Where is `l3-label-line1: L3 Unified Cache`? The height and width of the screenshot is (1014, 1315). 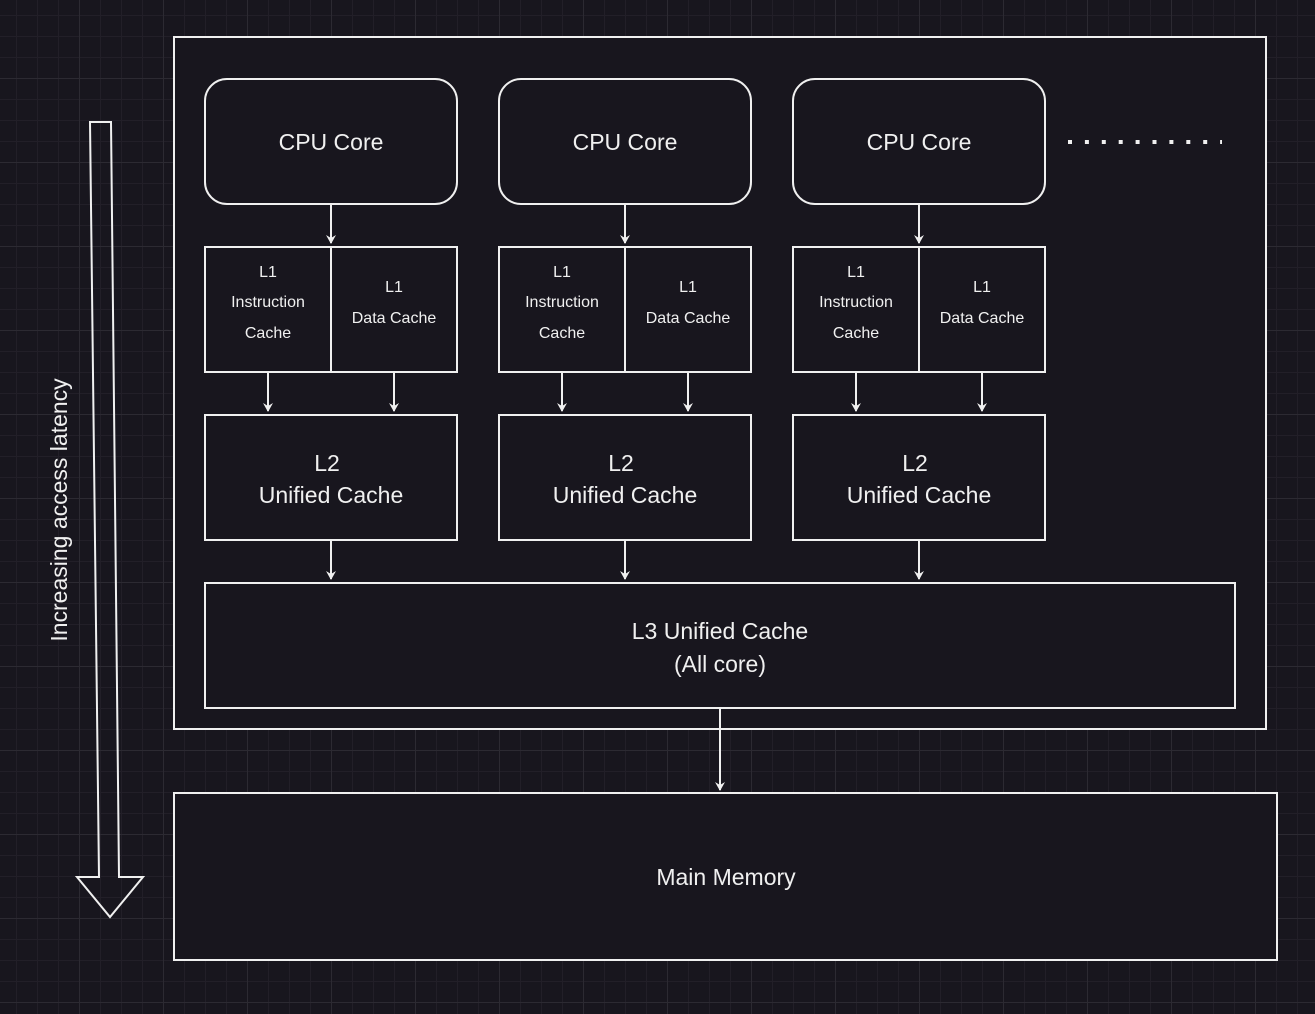
l3-label-line1: L3 Unified Cache is located at coordinates (720, 631).